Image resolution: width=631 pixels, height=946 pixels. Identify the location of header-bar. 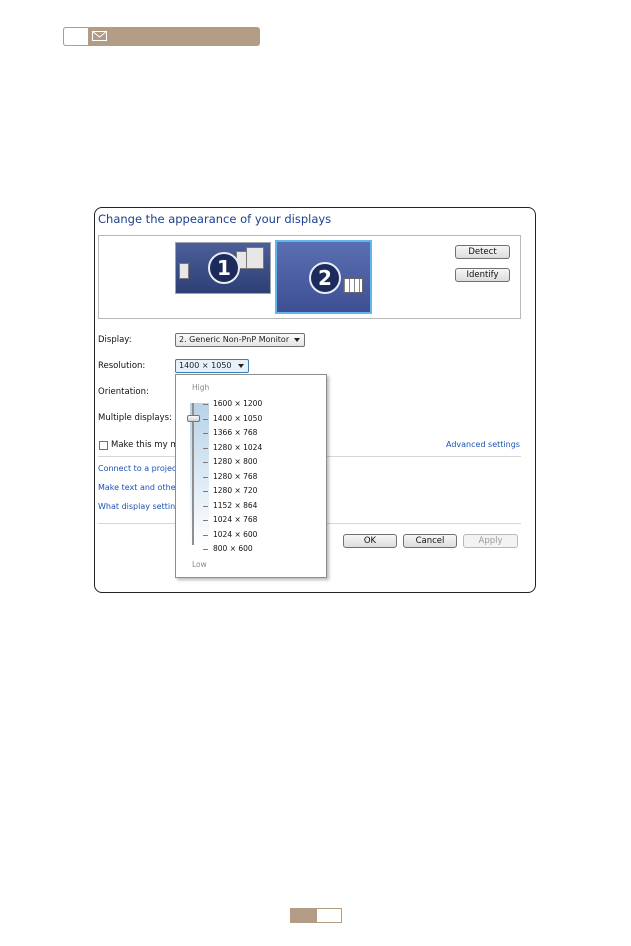
(161, 36).